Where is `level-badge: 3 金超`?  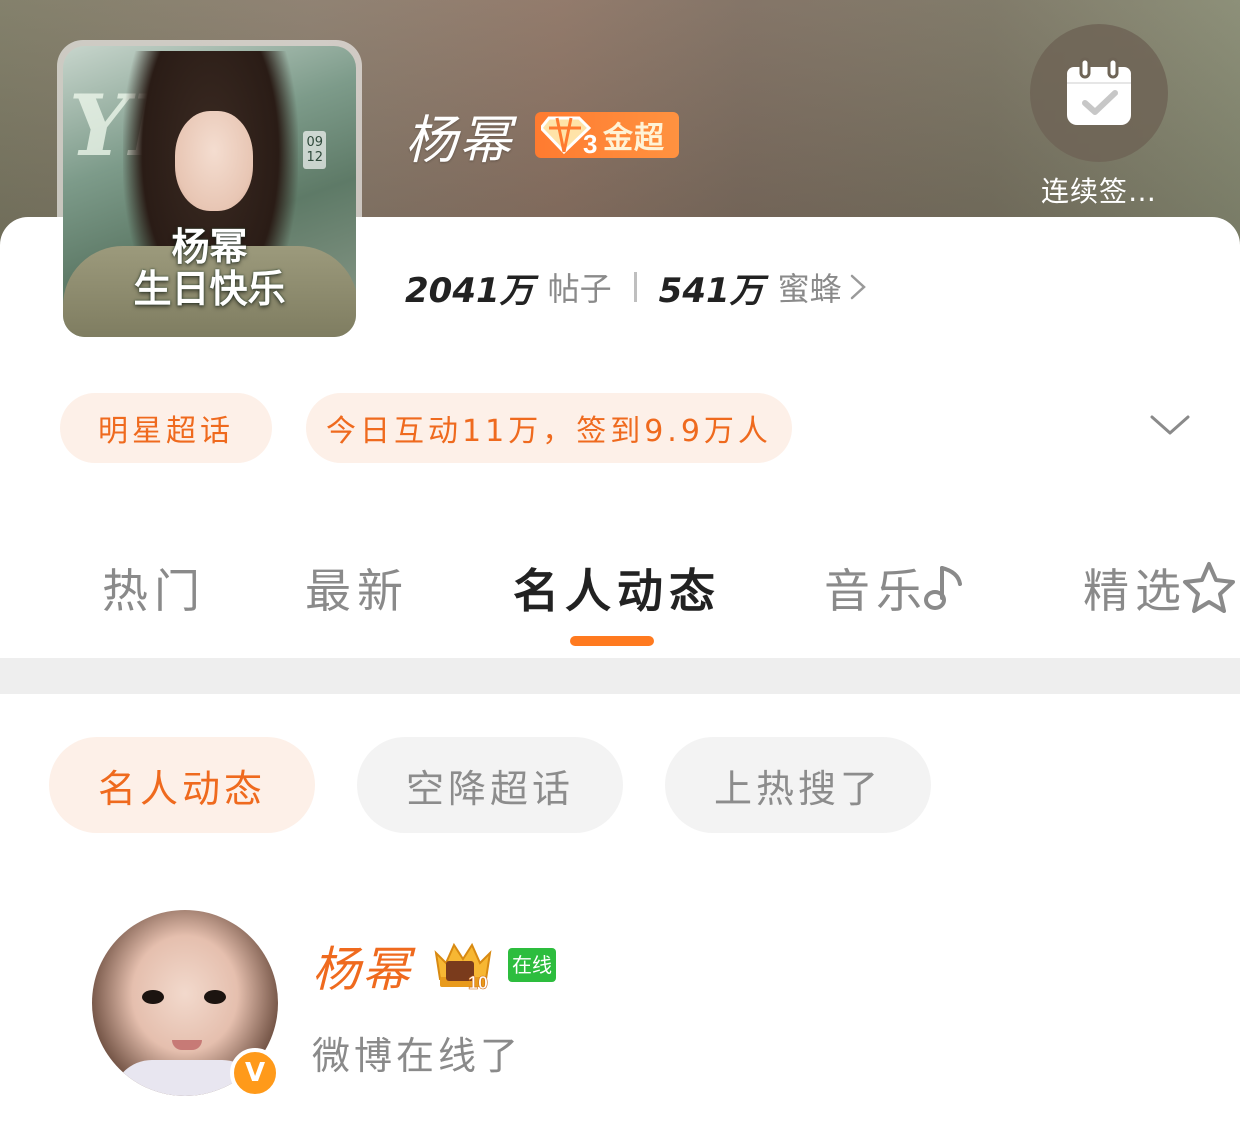 level-badge: 3 金超 is located at coordinates (607, 135).